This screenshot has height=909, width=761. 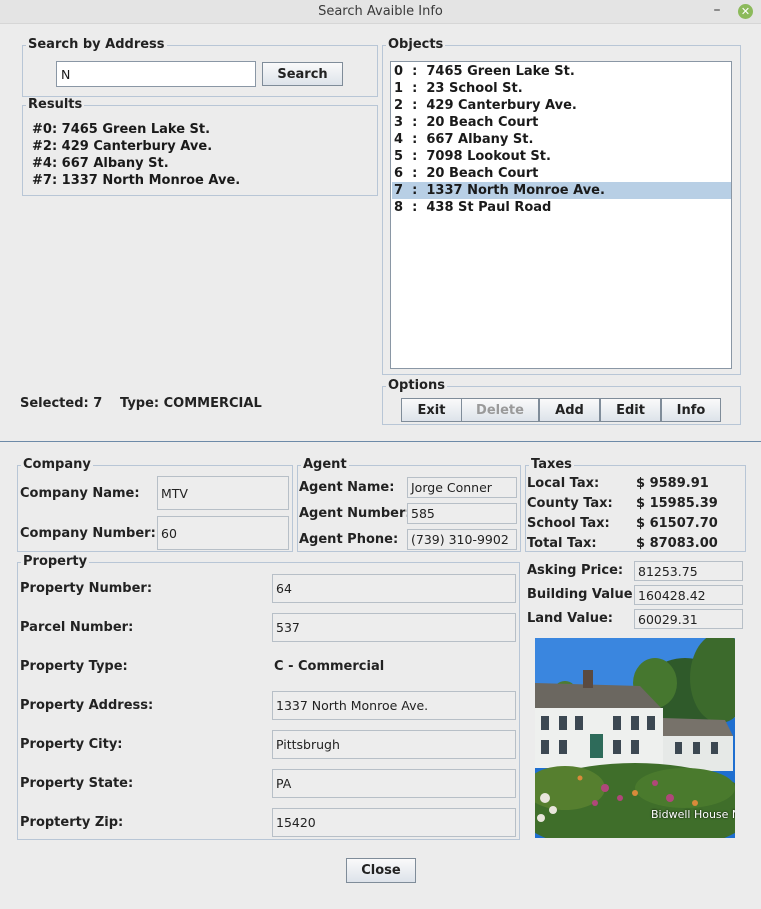 What do you see at coordinates (677, 543) in the screenshot?
I see `total-tax-value: $ 87083.00` at bounding box center [677, 543].